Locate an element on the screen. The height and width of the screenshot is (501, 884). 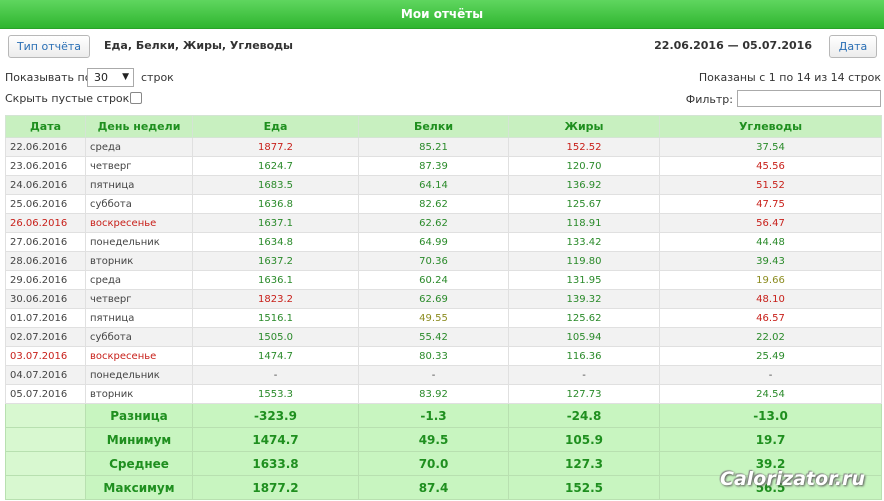
filter-input is located at coordinates (809, 98).